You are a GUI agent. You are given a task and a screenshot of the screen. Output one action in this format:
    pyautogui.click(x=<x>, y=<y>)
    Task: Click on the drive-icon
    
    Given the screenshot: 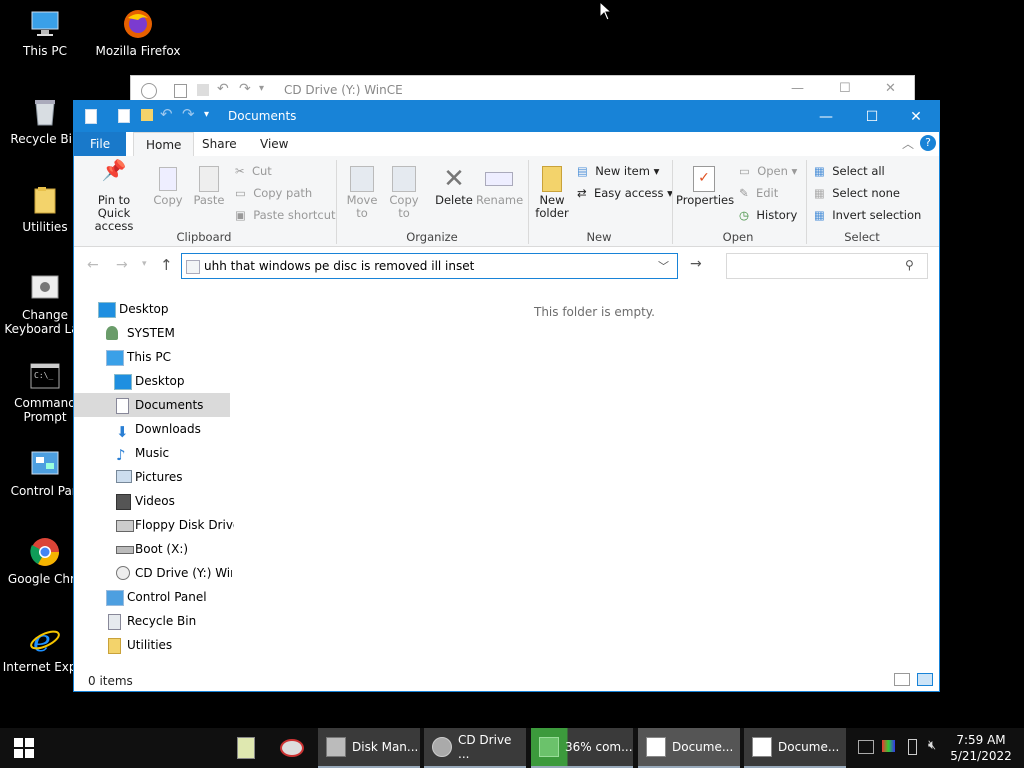 What is the action you would take?
    pyautogui.click(x=149, y=91)
    